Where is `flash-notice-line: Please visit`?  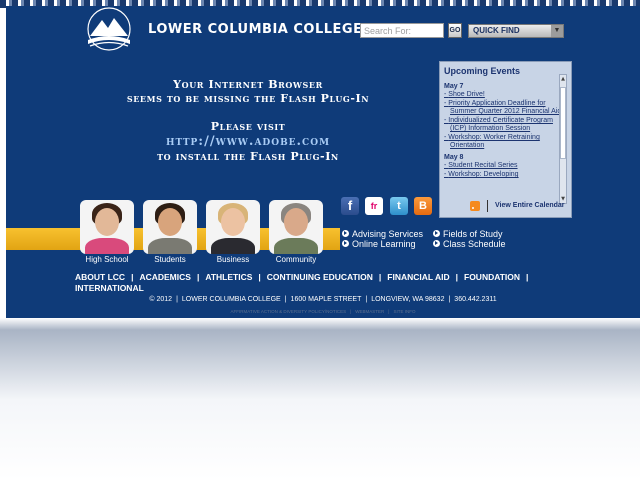 flash-notice-line: Please visit is located at coordinates (248, 126).